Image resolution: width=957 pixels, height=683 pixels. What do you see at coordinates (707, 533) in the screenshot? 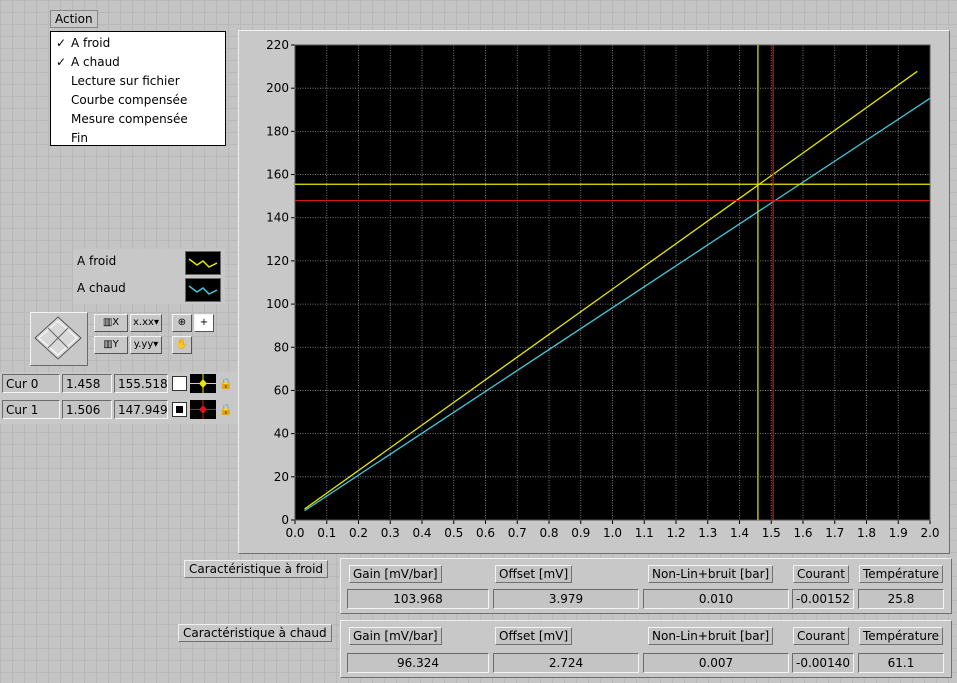
I see `x-tick-label: 1.3` at bounding box center [707, 533].